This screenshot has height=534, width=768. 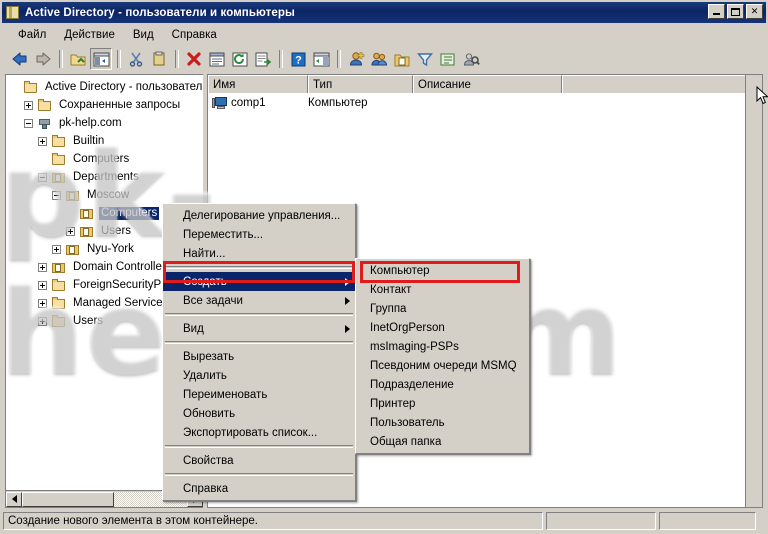 What do you see at coordinates (442, 346) in the screenshot?
I see `submenu-item: msImaging-PSPs` at bounding box center [442, 346].